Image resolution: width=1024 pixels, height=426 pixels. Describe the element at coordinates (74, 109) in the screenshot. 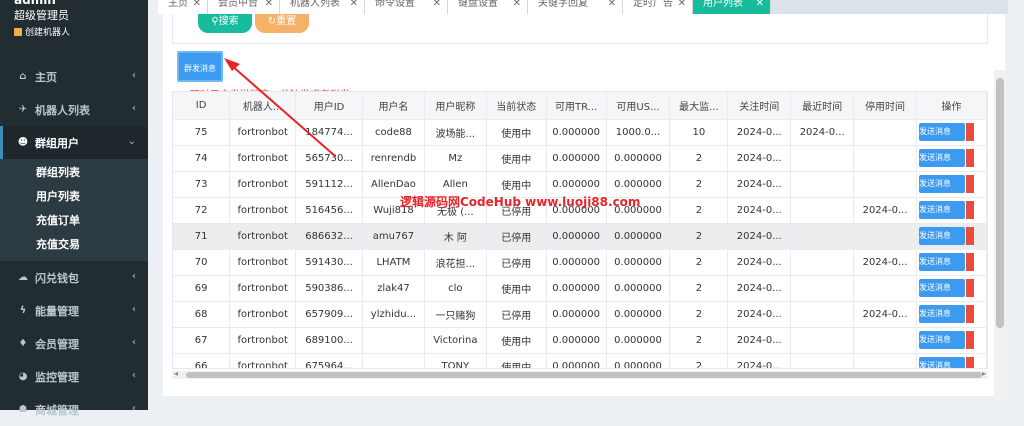

I see `sidebar-item-1: ✈ 机器人列表 ‹` at that location.